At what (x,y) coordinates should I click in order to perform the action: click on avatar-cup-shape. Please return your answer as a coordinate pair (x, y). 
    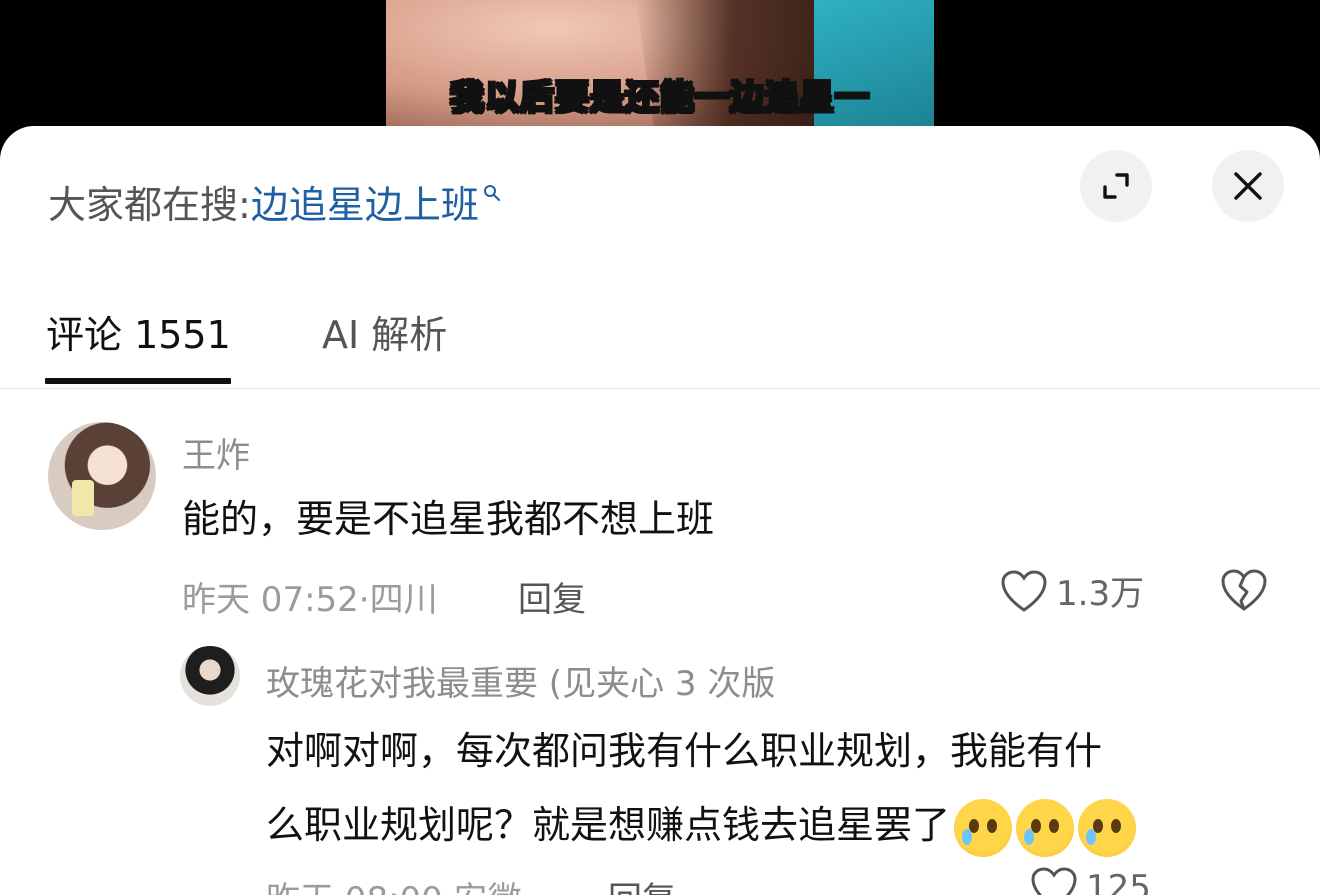
    Looking at the image, I should click on (83, 498).